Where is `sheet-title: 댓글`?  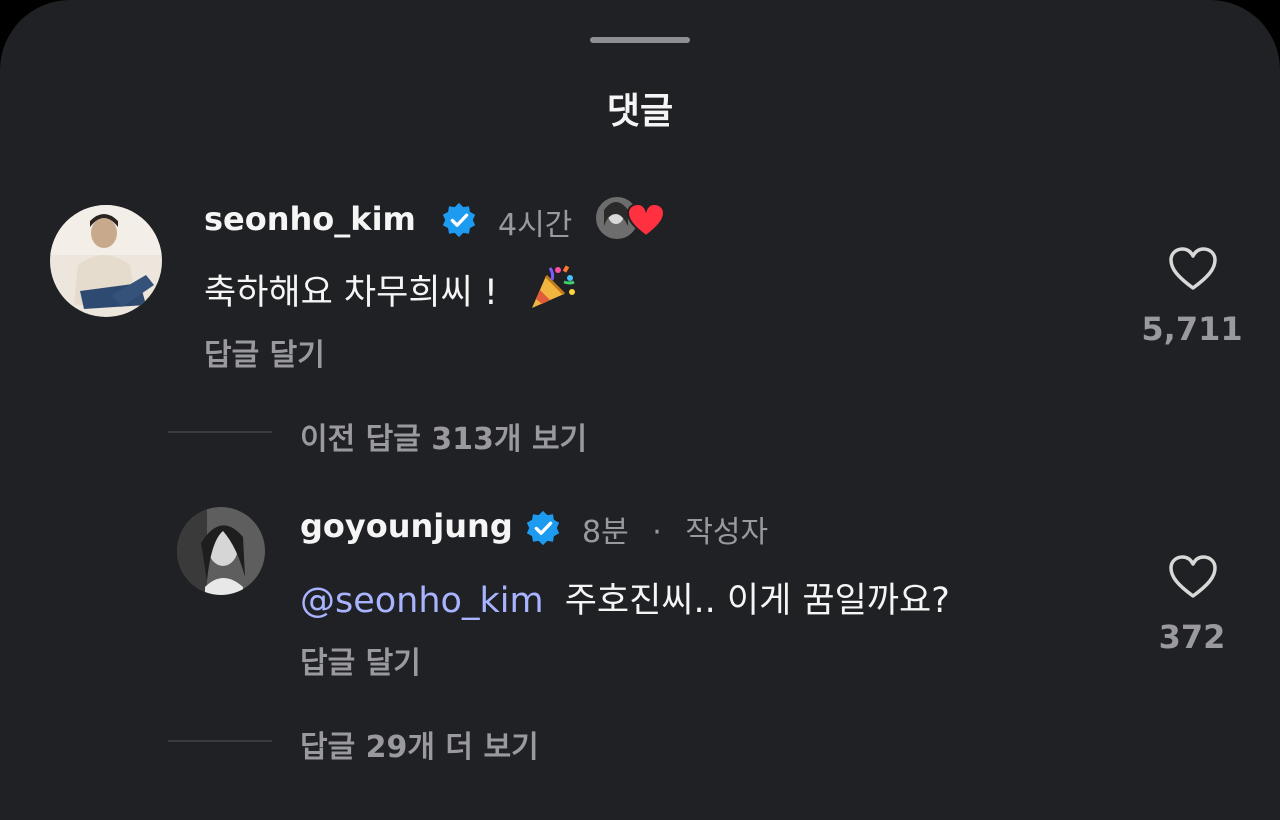 sheet-title: 댓글 is located at coordinates (640, 111).